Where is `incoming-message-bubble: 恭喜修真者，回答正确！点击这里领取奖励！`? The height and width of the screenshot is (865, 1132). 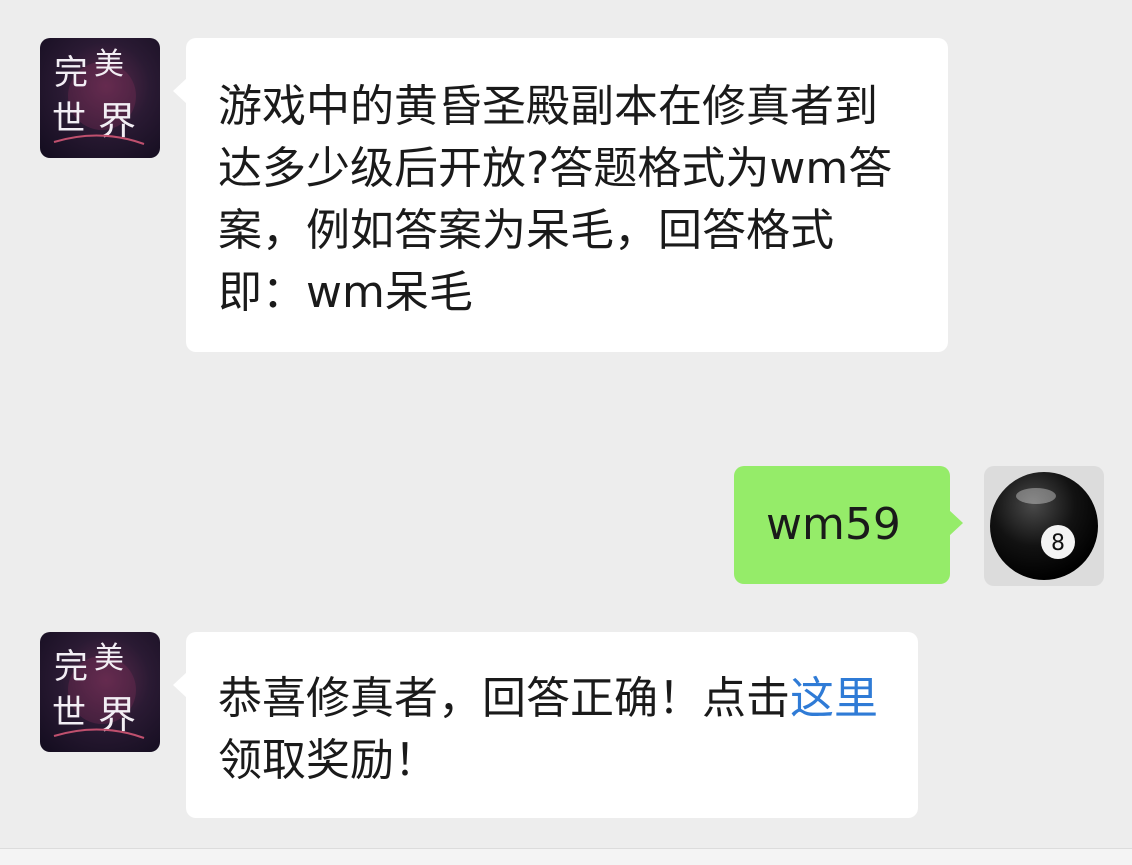
incoming-message-bubble: 恭喜修真者，回答正确！点击这里领取奖励！ is located at coordinates (545, 725).